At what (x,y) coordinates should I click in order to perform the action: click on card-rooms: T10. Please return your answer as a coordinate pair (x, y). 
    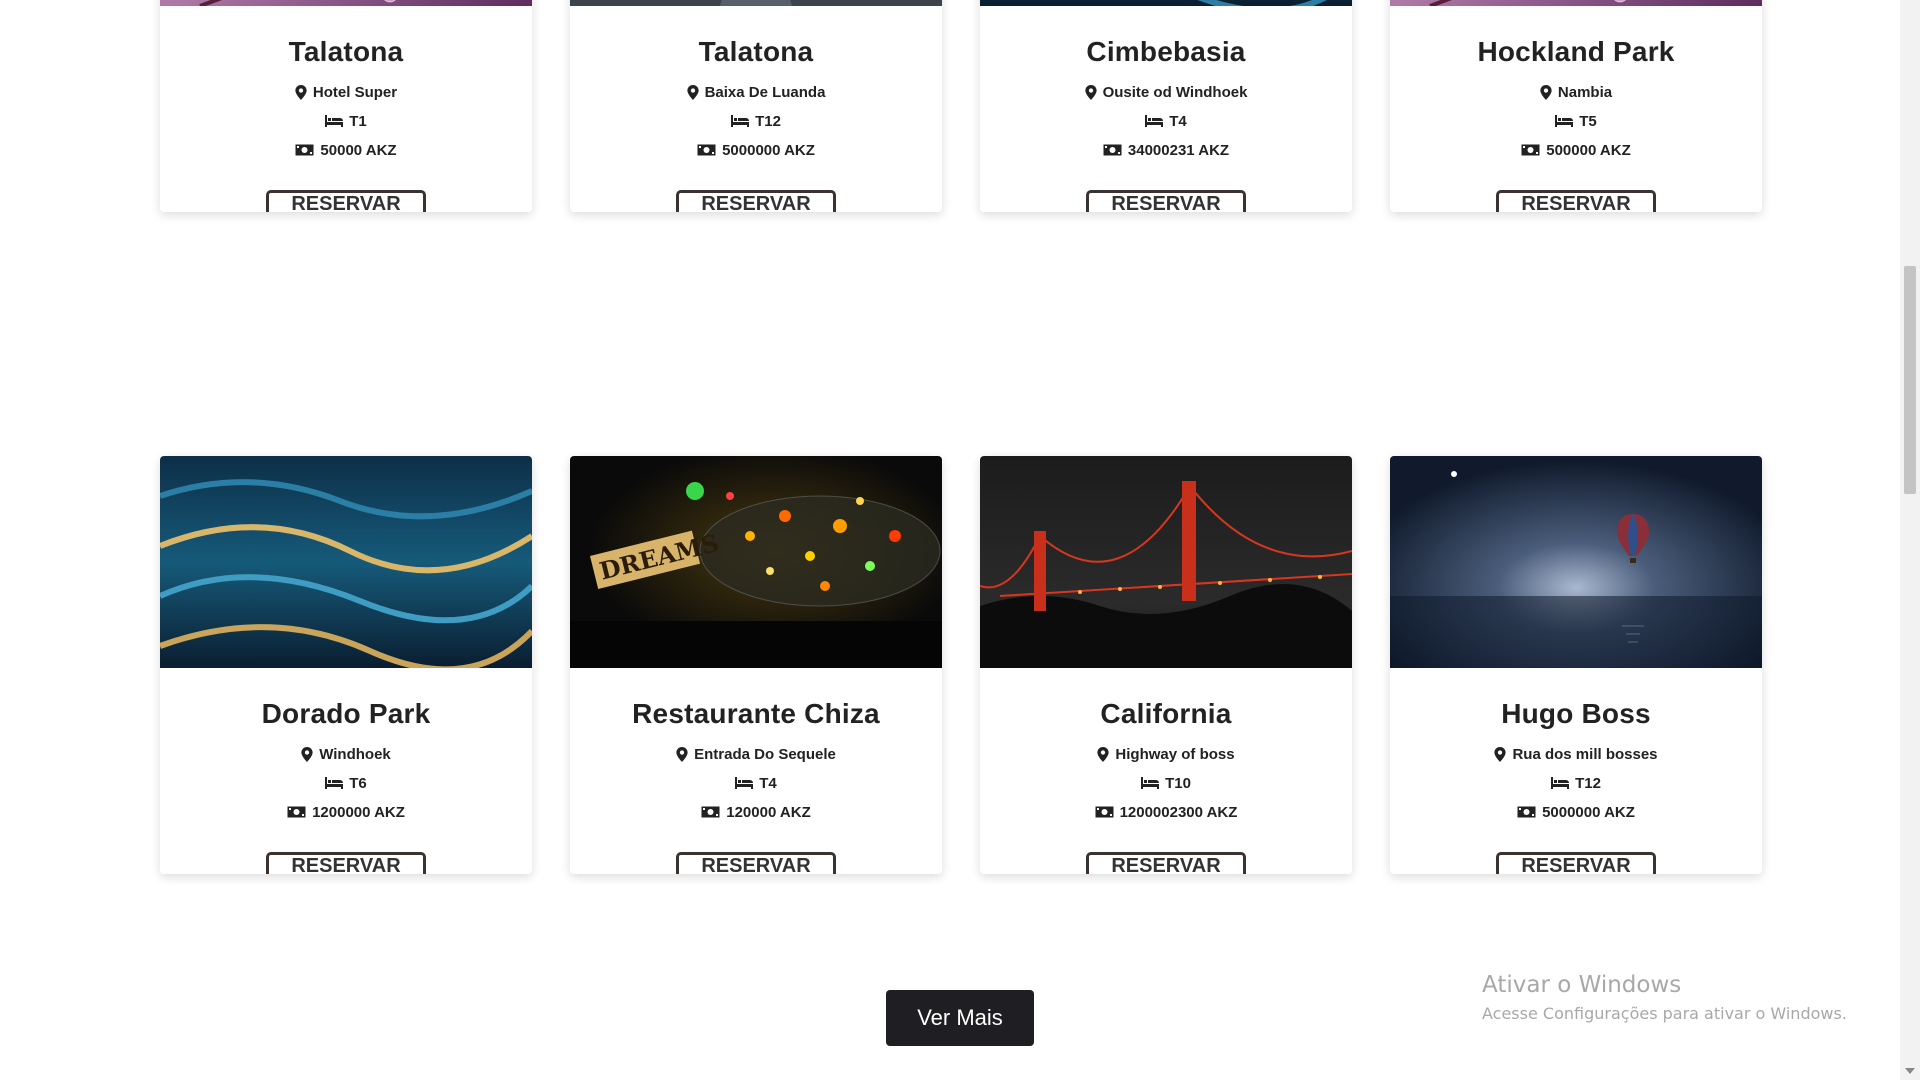
    Looking at the image, I should click on (1166, 783).